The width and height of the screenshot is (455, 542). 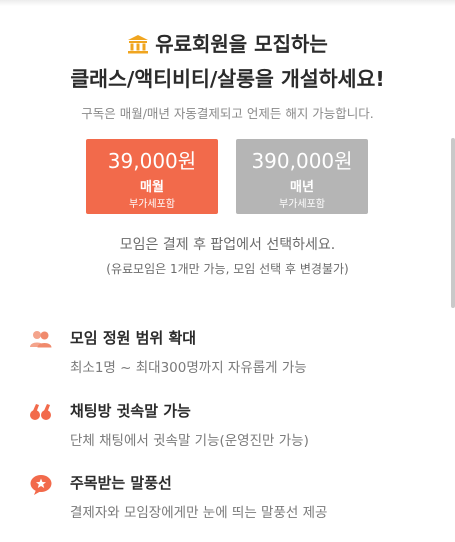 I want to click on quote-icon, so click(x=41, y=413).